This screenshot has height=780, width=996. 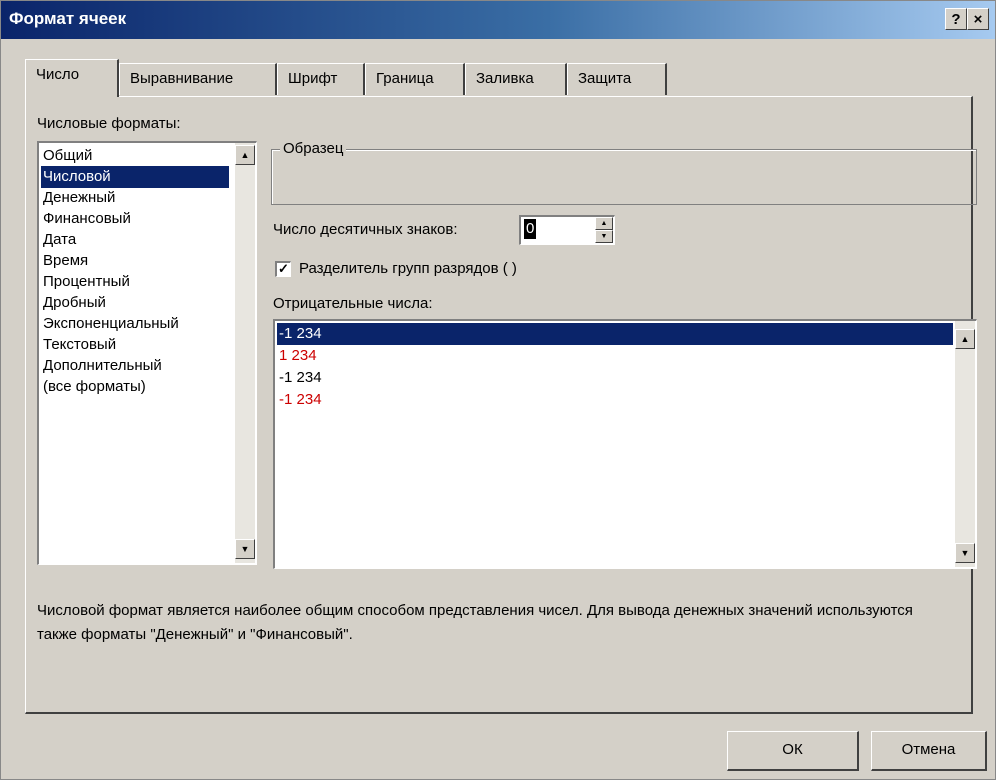 What do you see at coordinates (313, 148) in the screenshot?
I see `sample-legend: Образец` at bounding box center [313, 148].